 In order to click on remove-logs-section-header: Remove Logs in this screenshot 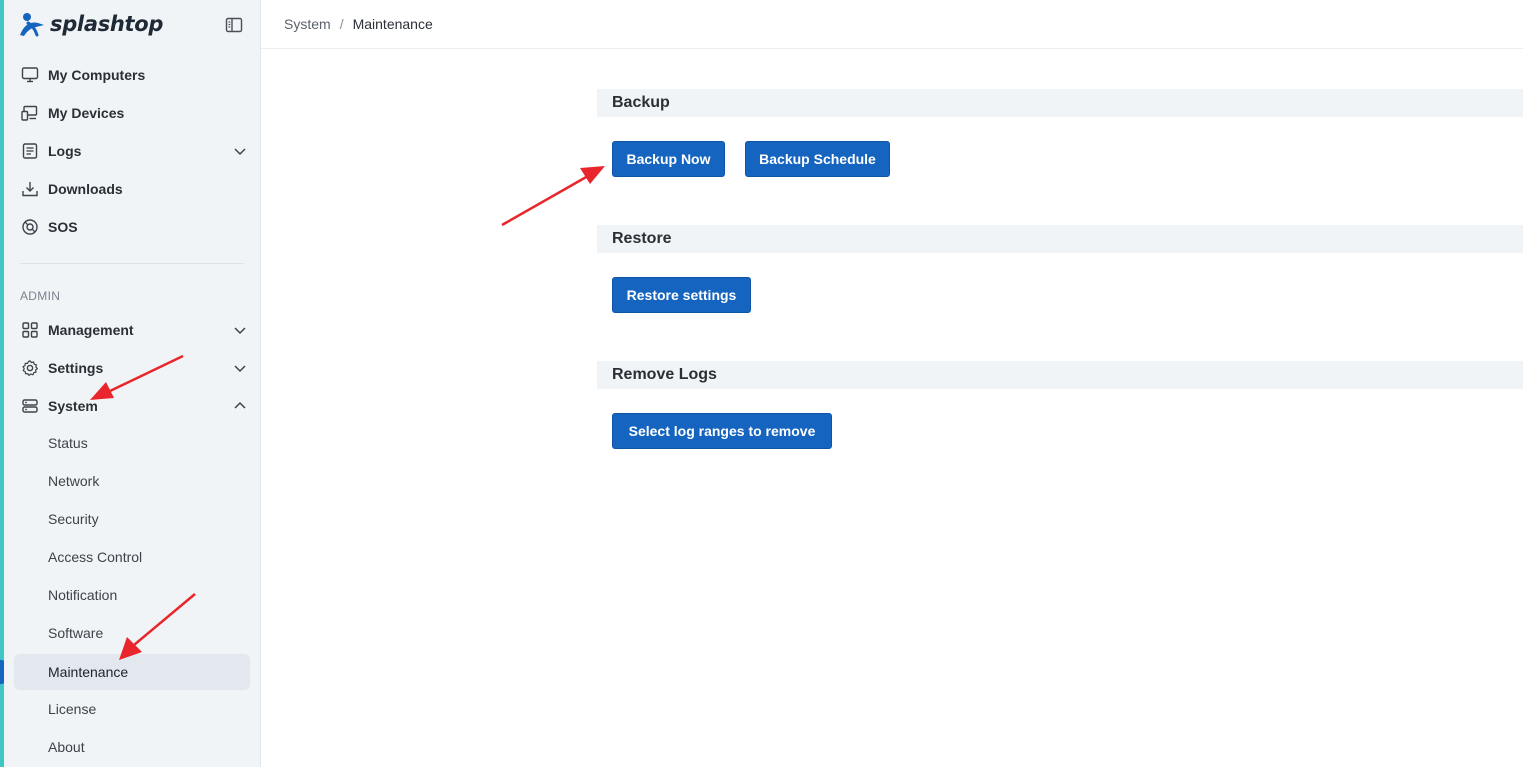, I will do `click(1060, 375)`.